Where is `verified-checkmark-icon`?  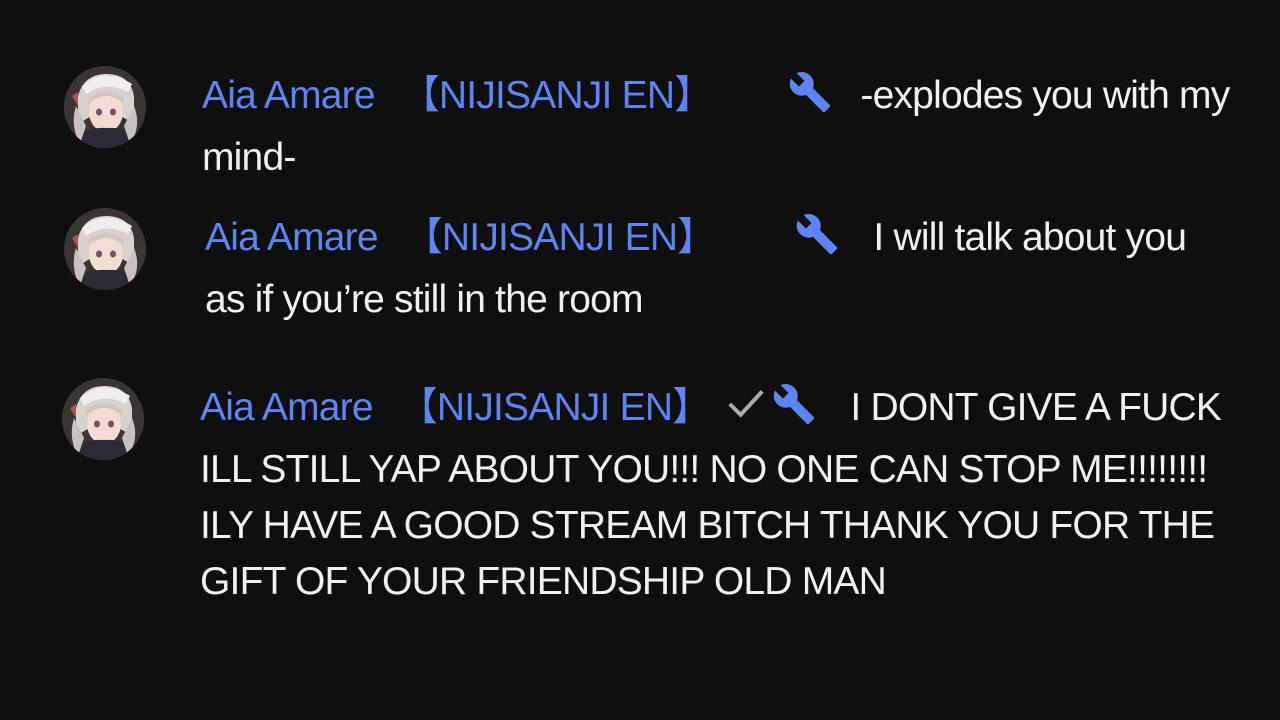
verified-checkmark-icon is located at coordinates (746, 410).